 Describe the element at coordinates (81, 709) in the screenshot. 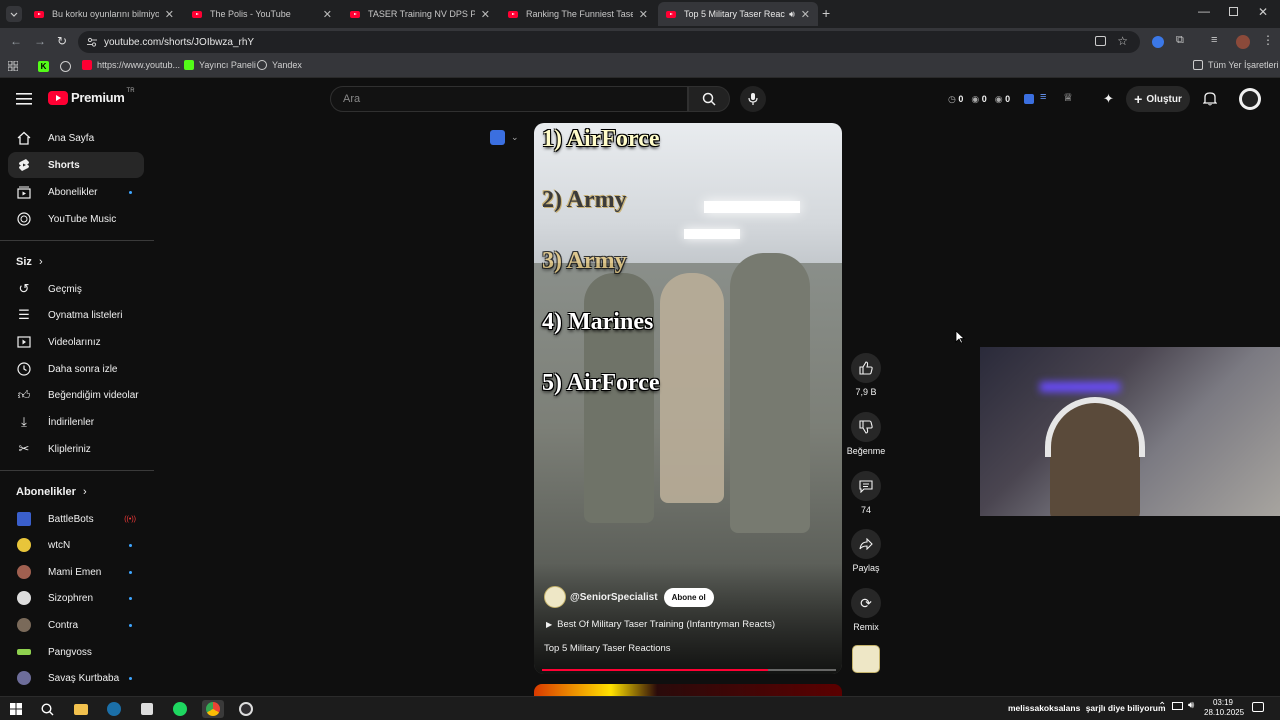

I see `file-explorer-icon` at that location.